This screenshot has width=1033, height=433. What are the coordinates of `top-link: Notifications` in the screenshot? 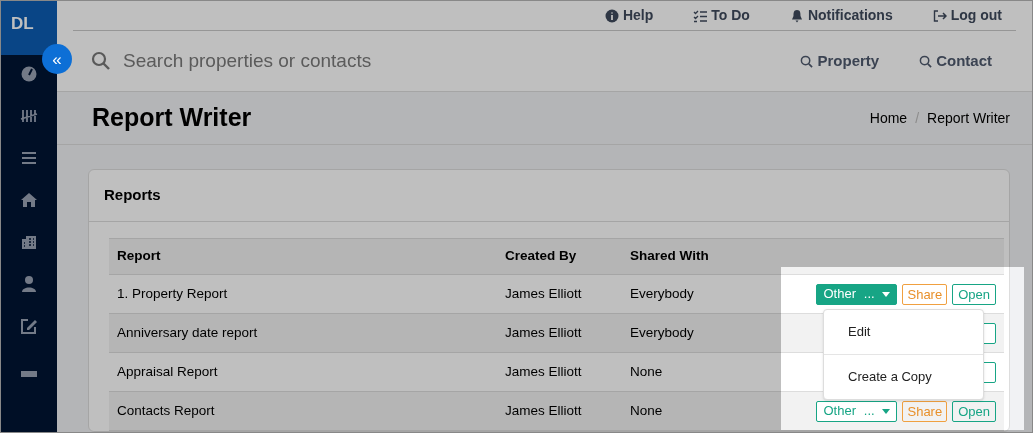 It's located at (841, 15).